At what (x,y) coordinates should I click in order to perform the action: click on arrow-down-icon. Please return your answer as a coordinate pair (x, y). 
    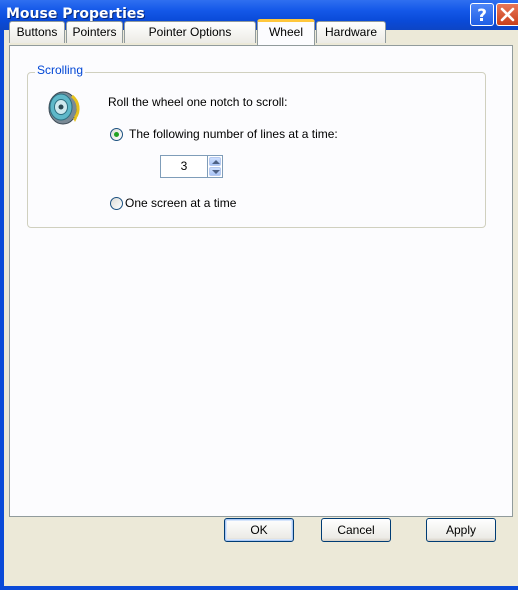
    Looking at the image, I should click on (216, 172).